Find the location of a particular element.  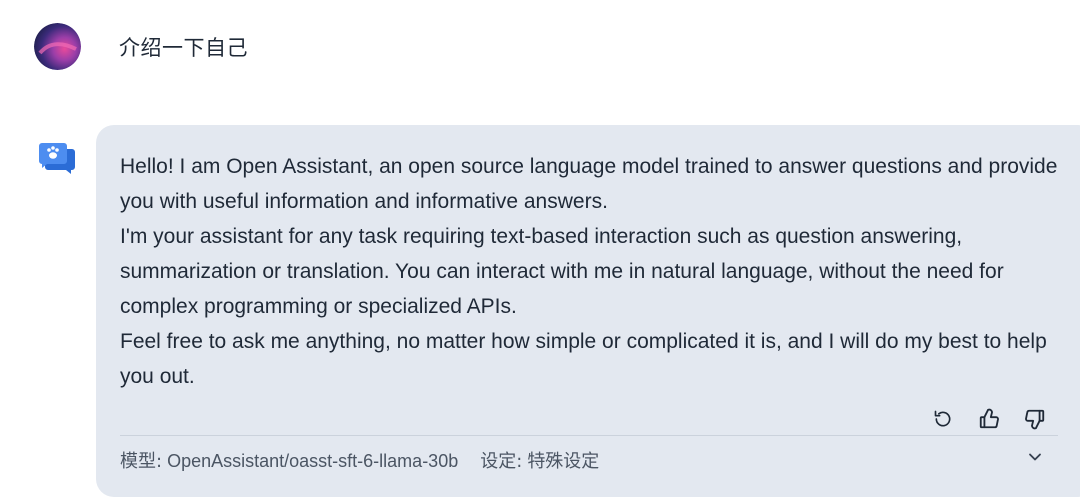

expand-meta-button is located at coordinates (1035, 459).